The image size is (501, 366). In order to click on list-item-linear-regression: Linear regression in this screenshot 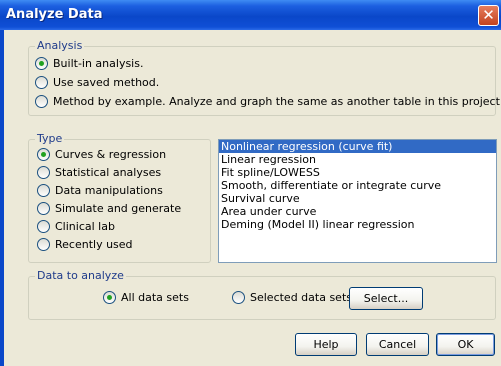, I will do `click(357, 159)`.